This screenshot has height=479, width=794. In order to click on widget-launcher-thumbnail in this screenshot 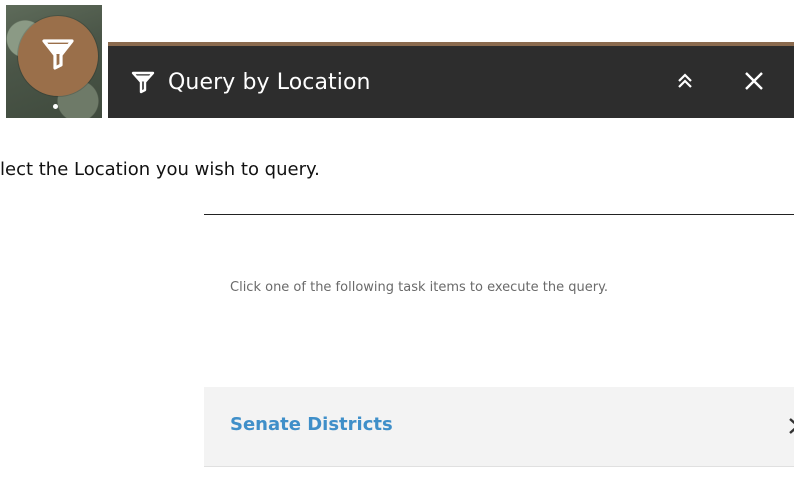, I will do `click(54, 61)`.